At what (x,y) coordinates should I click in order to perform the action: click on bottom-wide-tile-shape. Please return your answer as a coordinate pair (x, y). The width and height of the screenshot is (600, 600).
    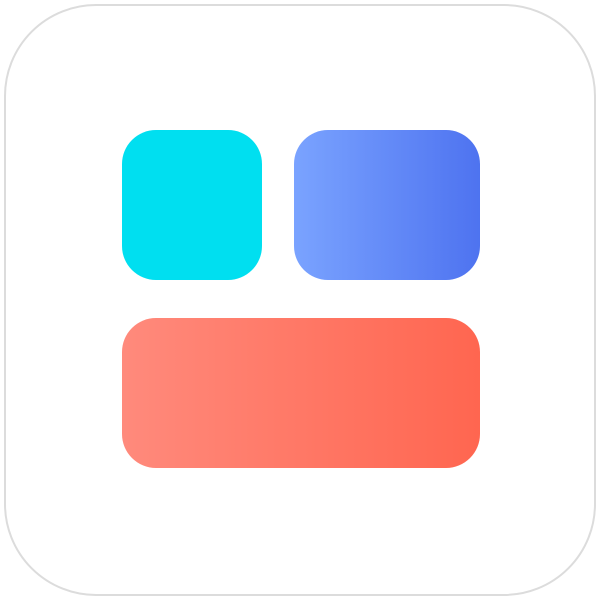
    Looking at the image, I should click on (301, 393).